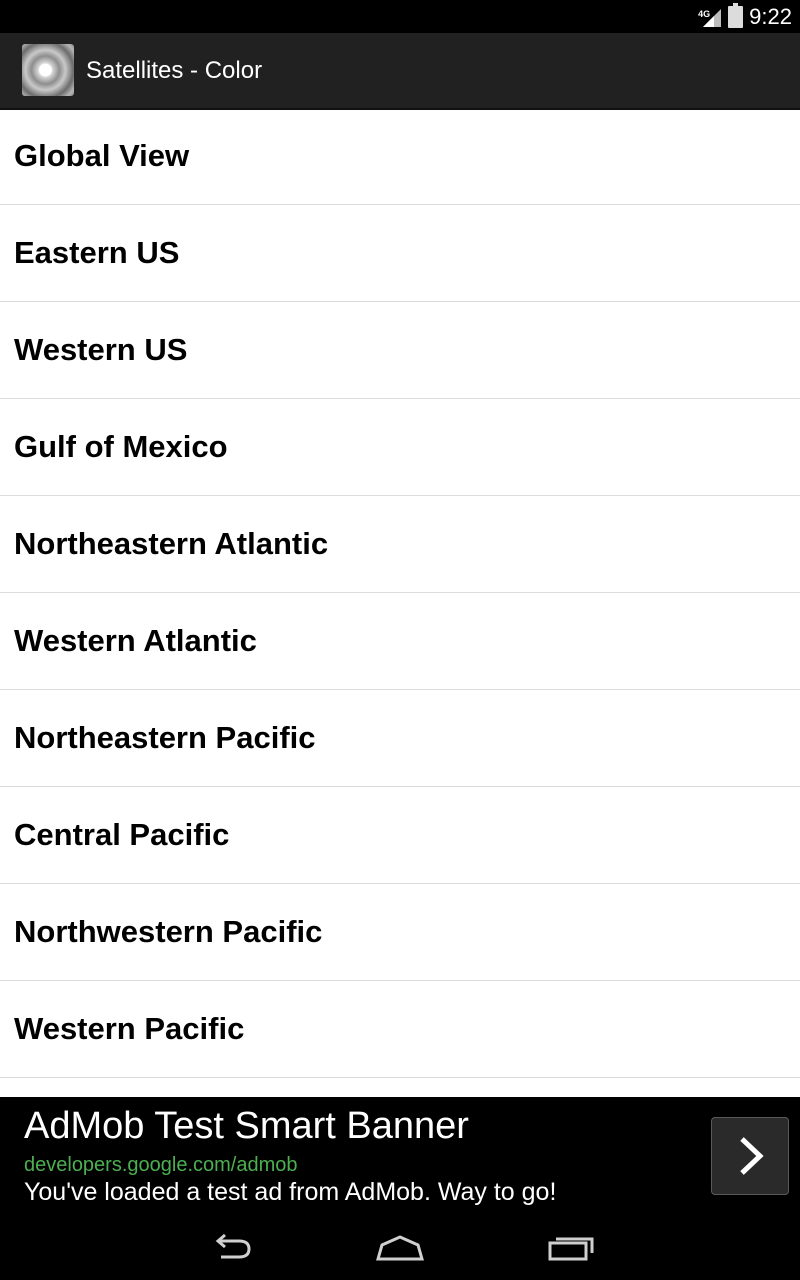 This screenshot has width=800, height=1280. I want to click on list-item-central-pacific: Central Pacific, so click(400, 835).